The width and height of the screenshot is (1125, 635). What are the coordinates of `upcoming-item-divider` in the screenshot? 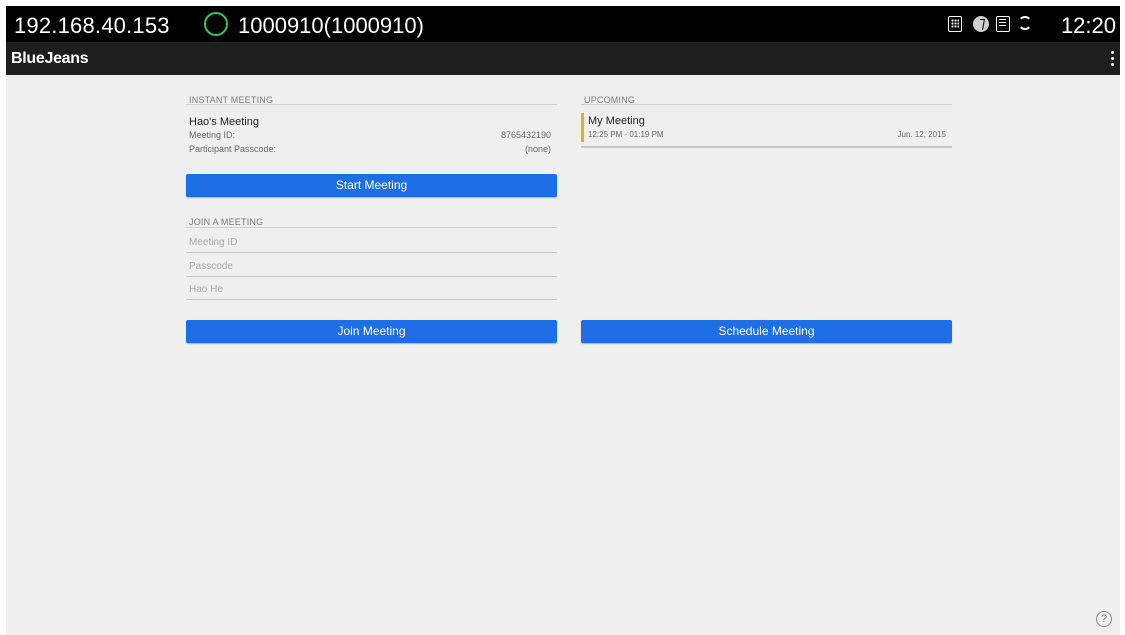 It's located at (766, 147).